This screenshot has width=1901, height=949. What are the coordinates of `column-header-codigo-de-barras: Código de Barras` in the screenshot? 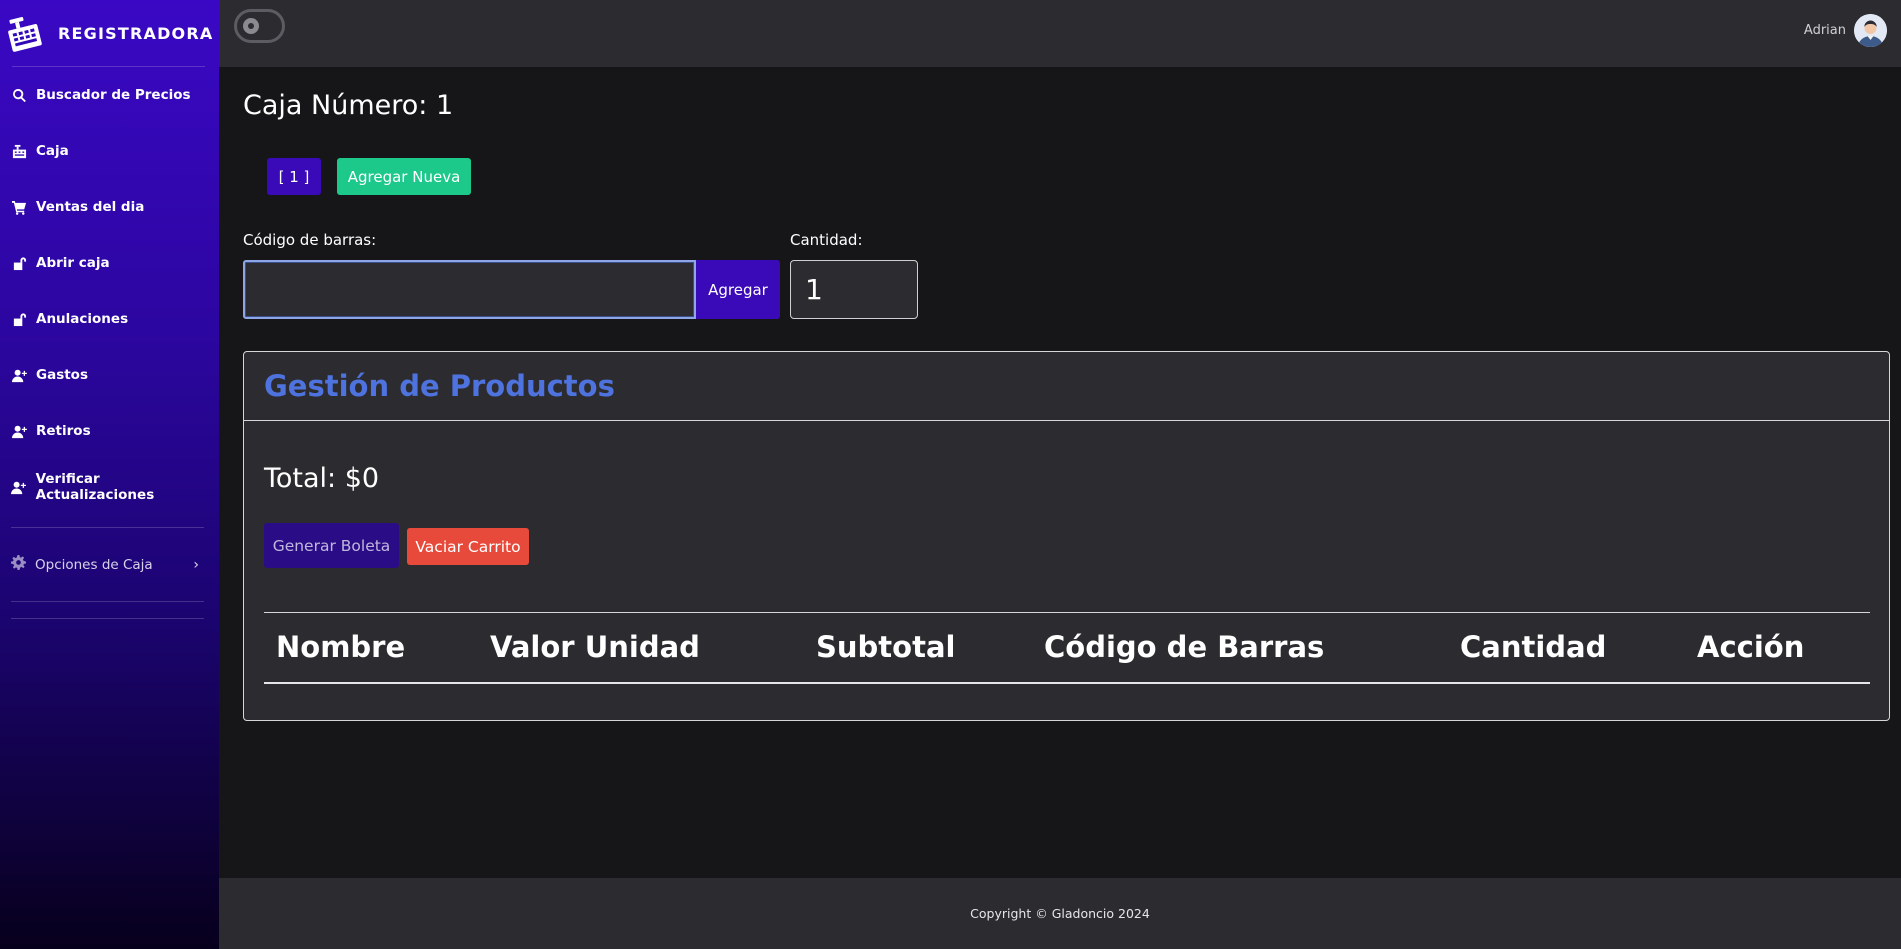 It's located at (1240, 648).